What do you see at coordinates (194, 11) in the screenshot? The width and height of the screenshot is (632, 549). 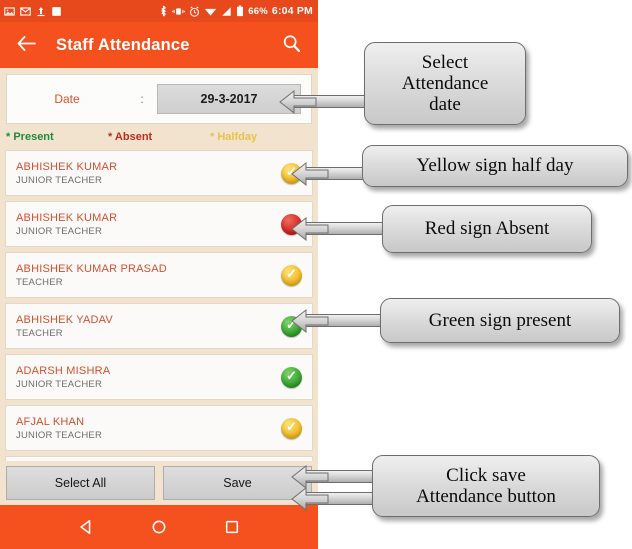 I see `alarm-icon` at bounding box center [194, 11].